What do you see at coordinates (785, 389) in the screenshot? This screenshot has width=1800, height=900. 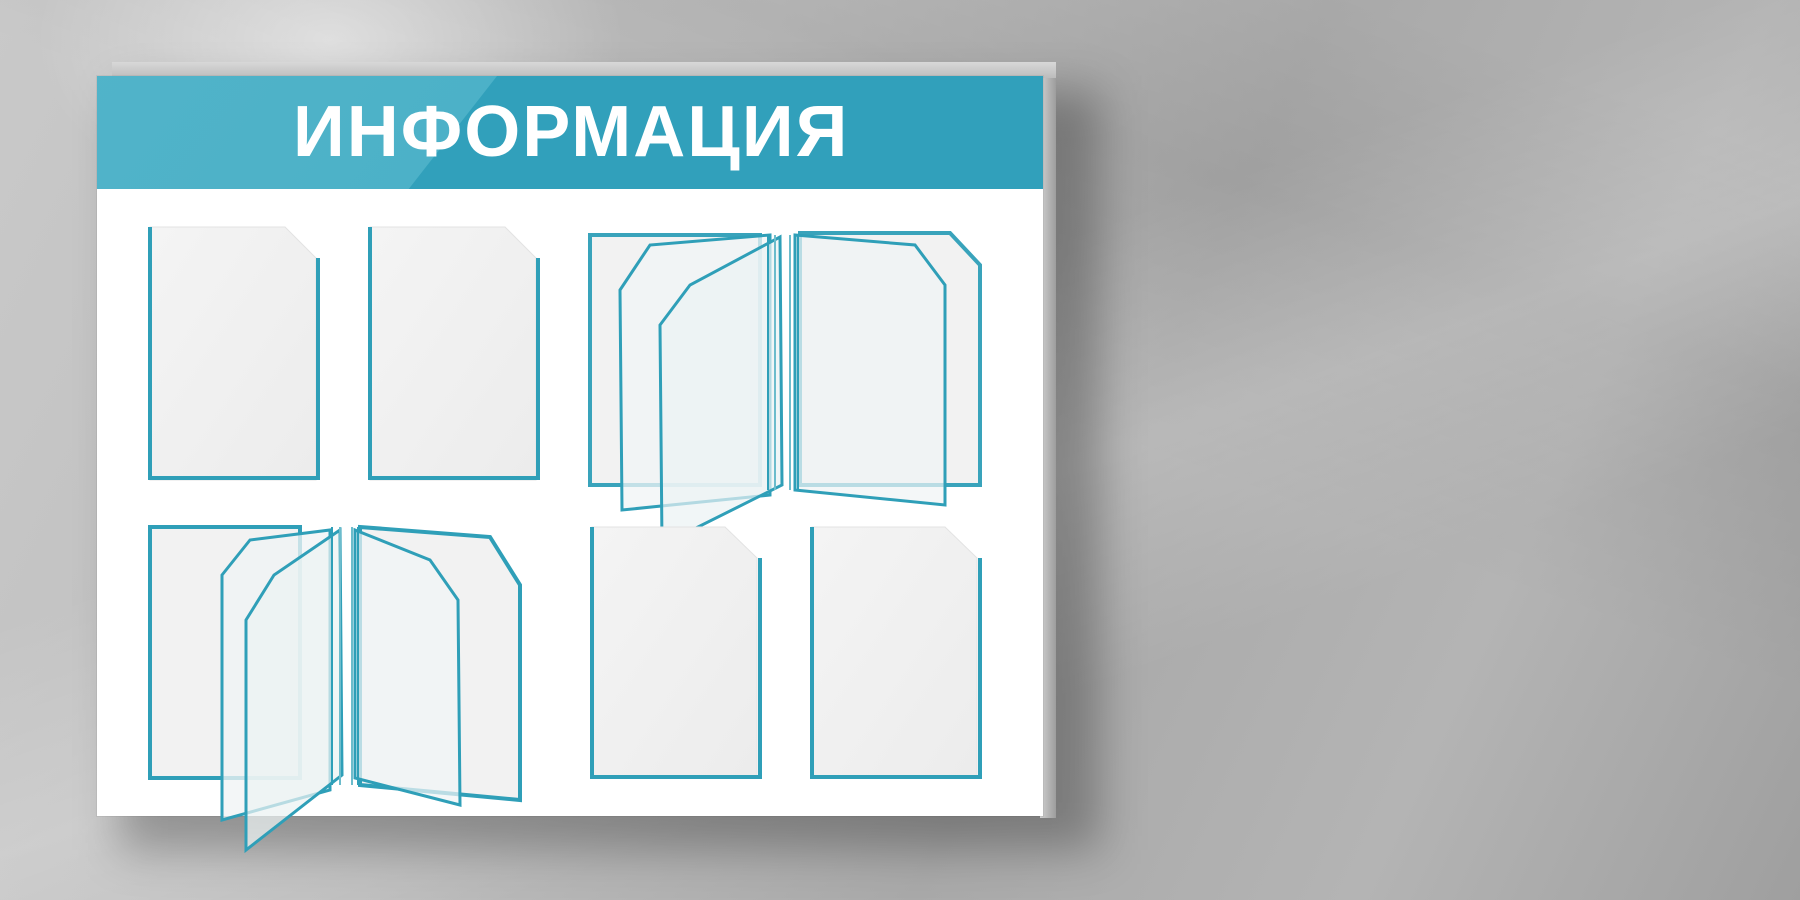 I see `flip-pocket-top` at bounding box center [785, 389].